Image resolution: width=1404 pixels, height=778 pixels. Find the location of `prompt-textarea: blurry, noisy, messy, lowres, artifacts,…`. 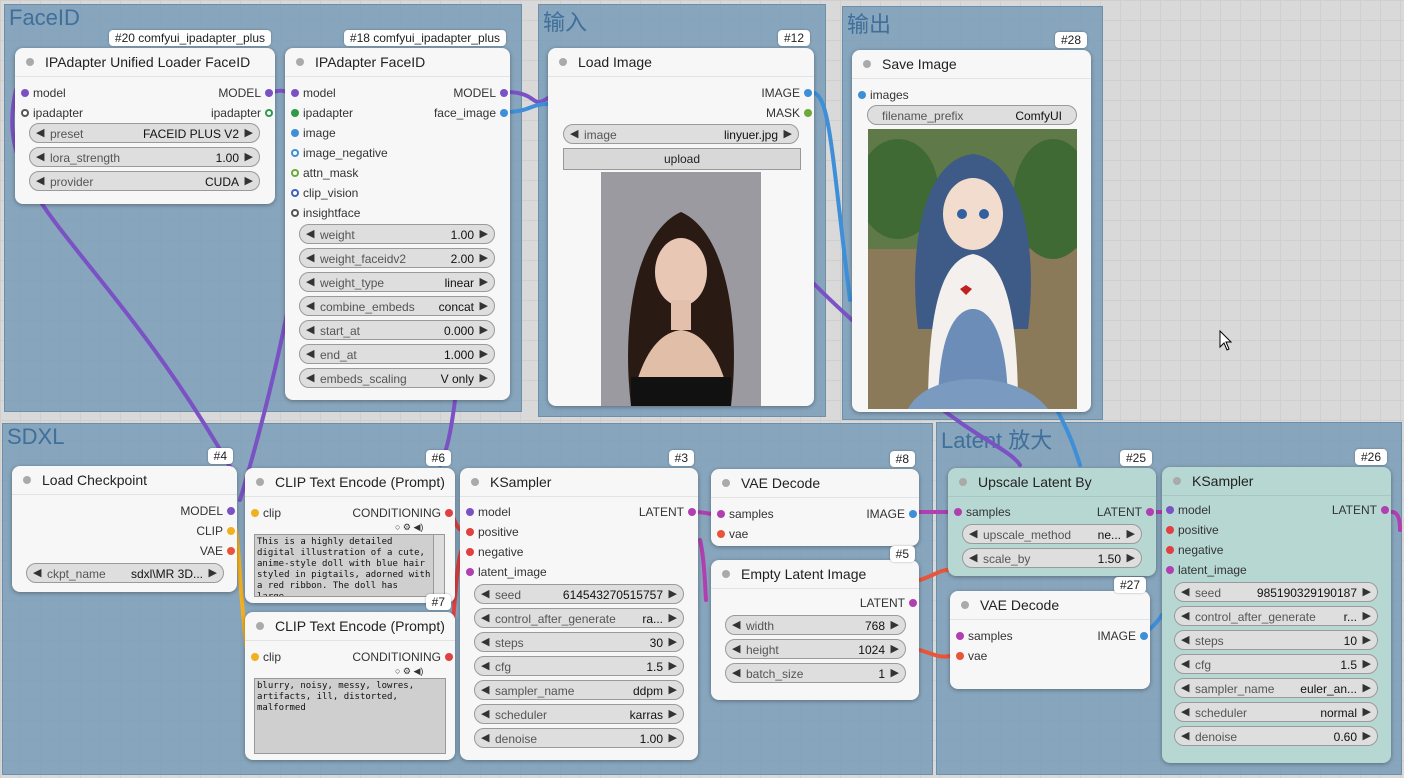

prompt-textarea: blurry, noisy, messy, lowres, artifacts,… is located at coordinates (350, 716).